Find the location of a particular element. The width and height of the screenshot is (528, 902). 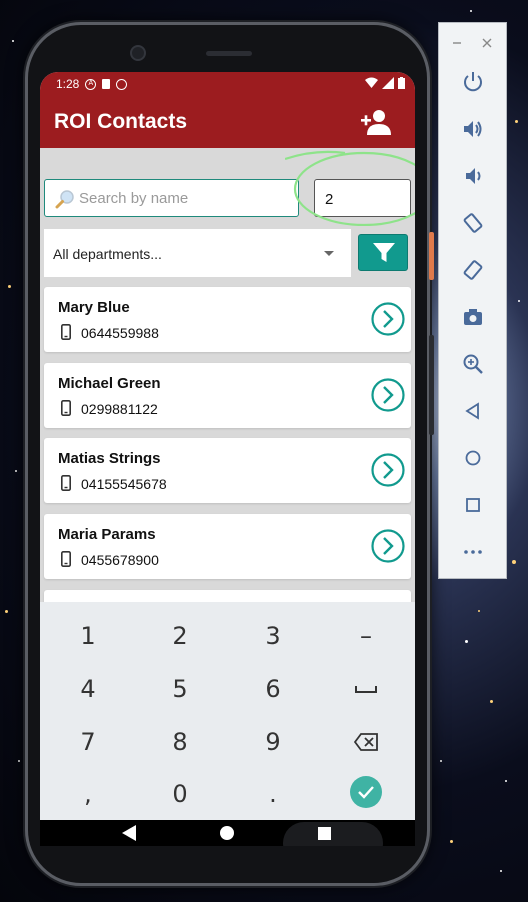

search-input: Search by name is located at coordinates (171, 198).